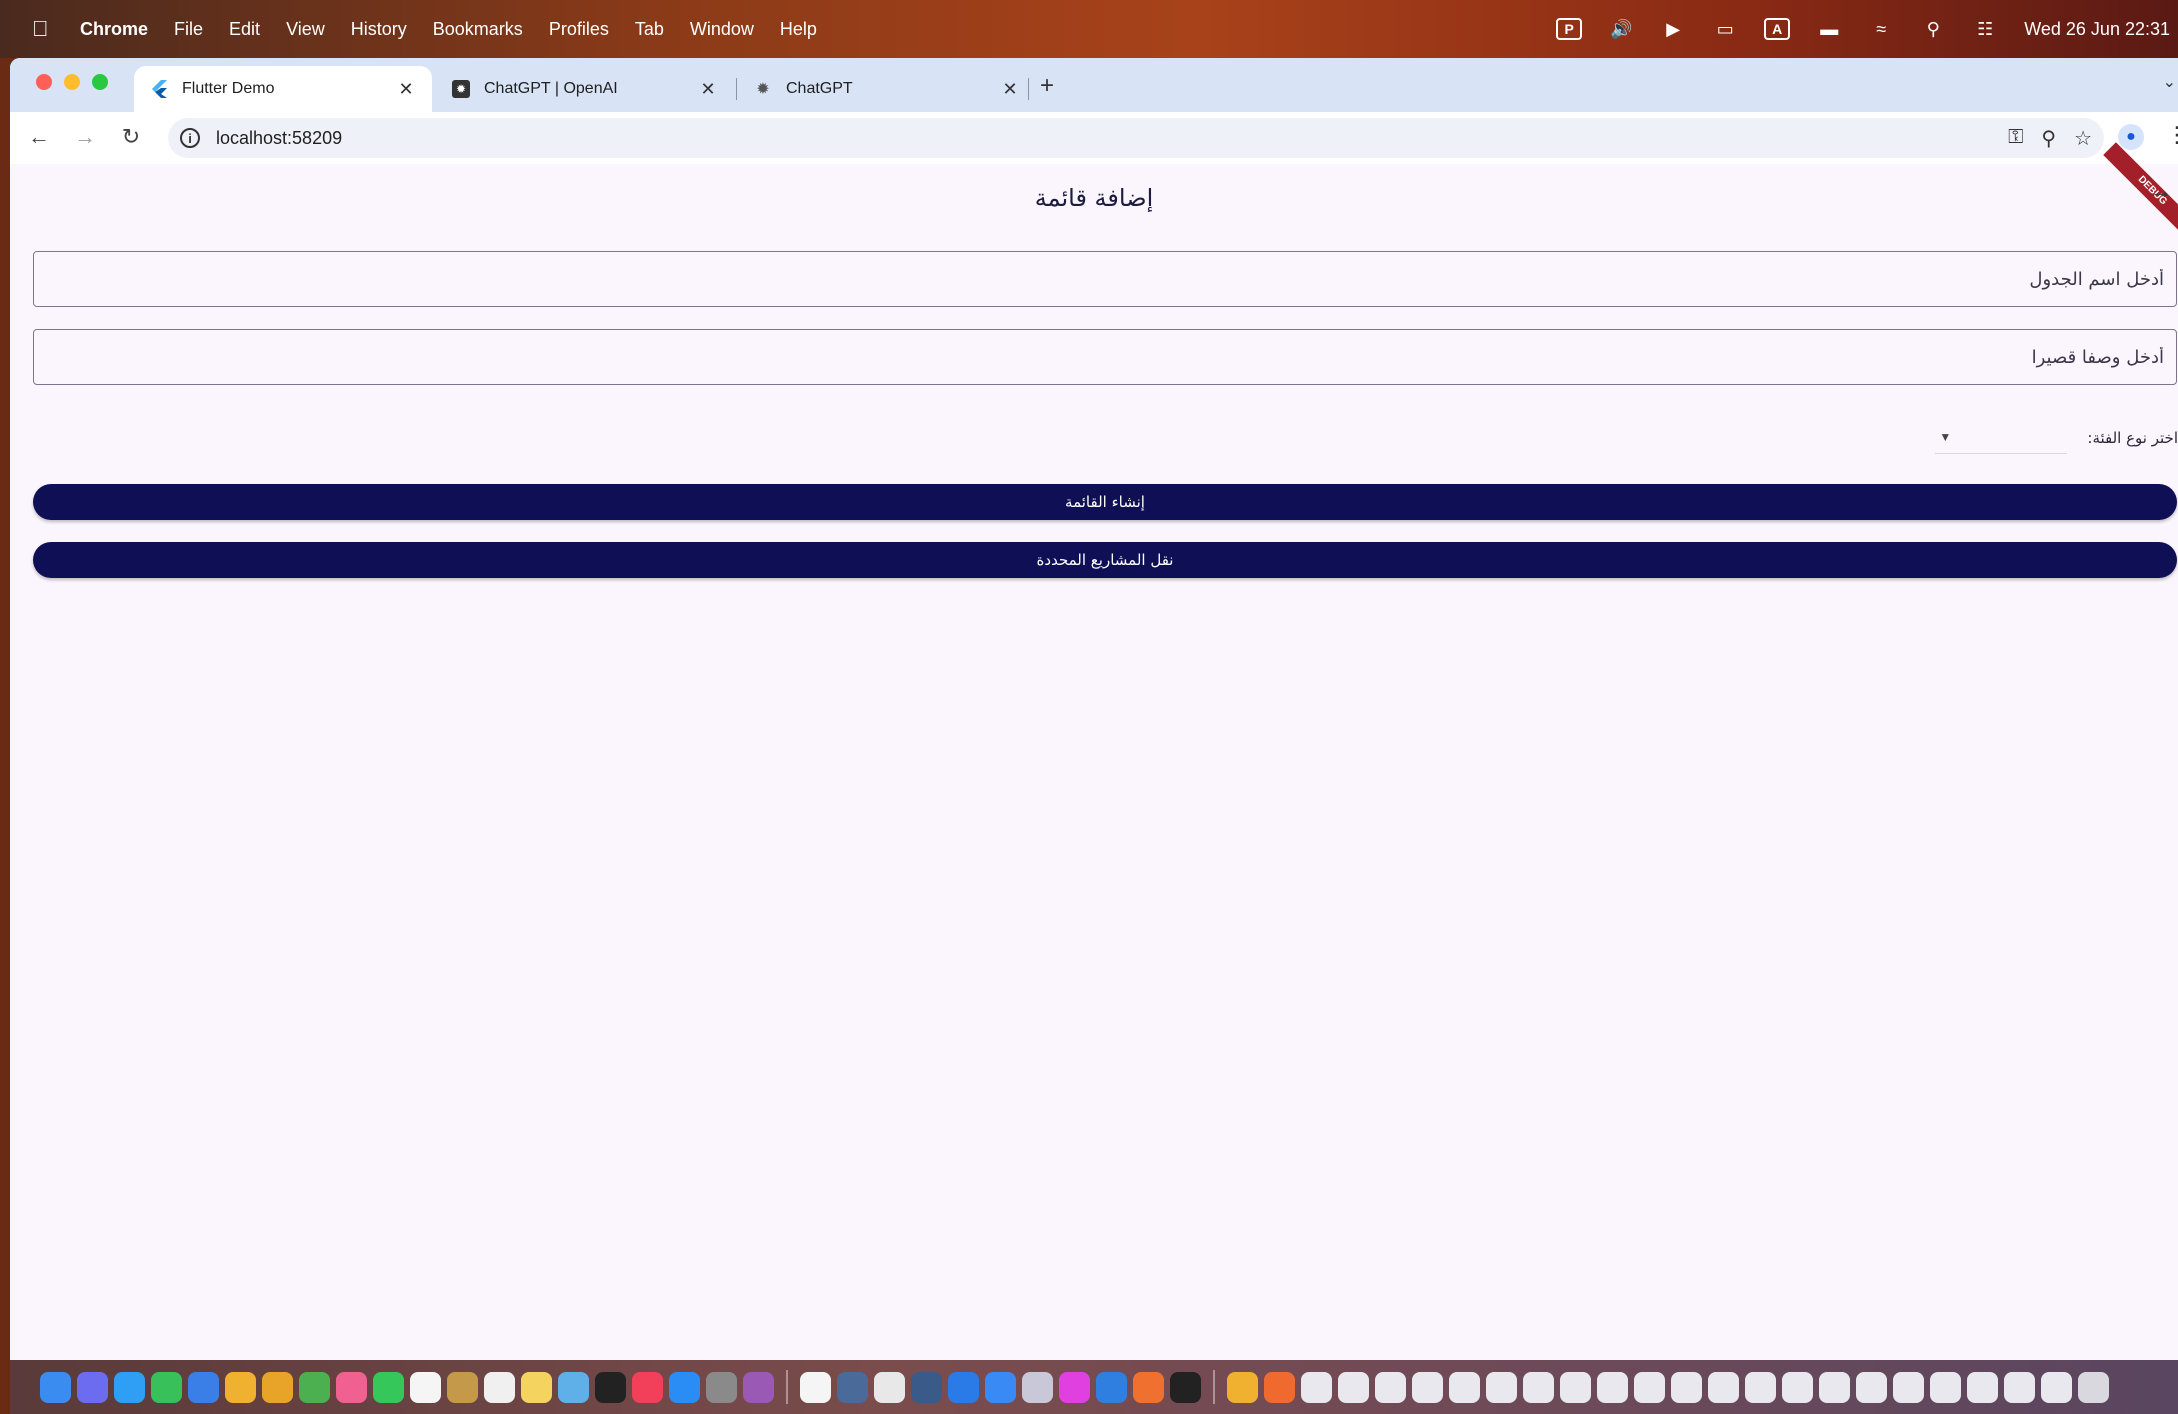  Describe the element at coordinates (579, 29) in the screenshot. I see `menu-profiles: Profiles` at that location.